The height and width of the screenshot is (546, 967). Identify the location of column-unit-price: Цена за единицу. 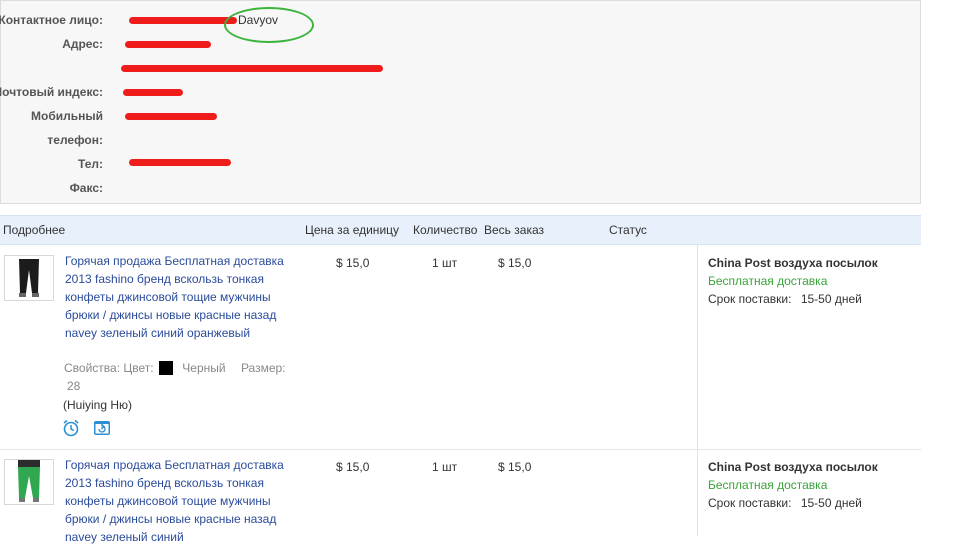
(352, 230).